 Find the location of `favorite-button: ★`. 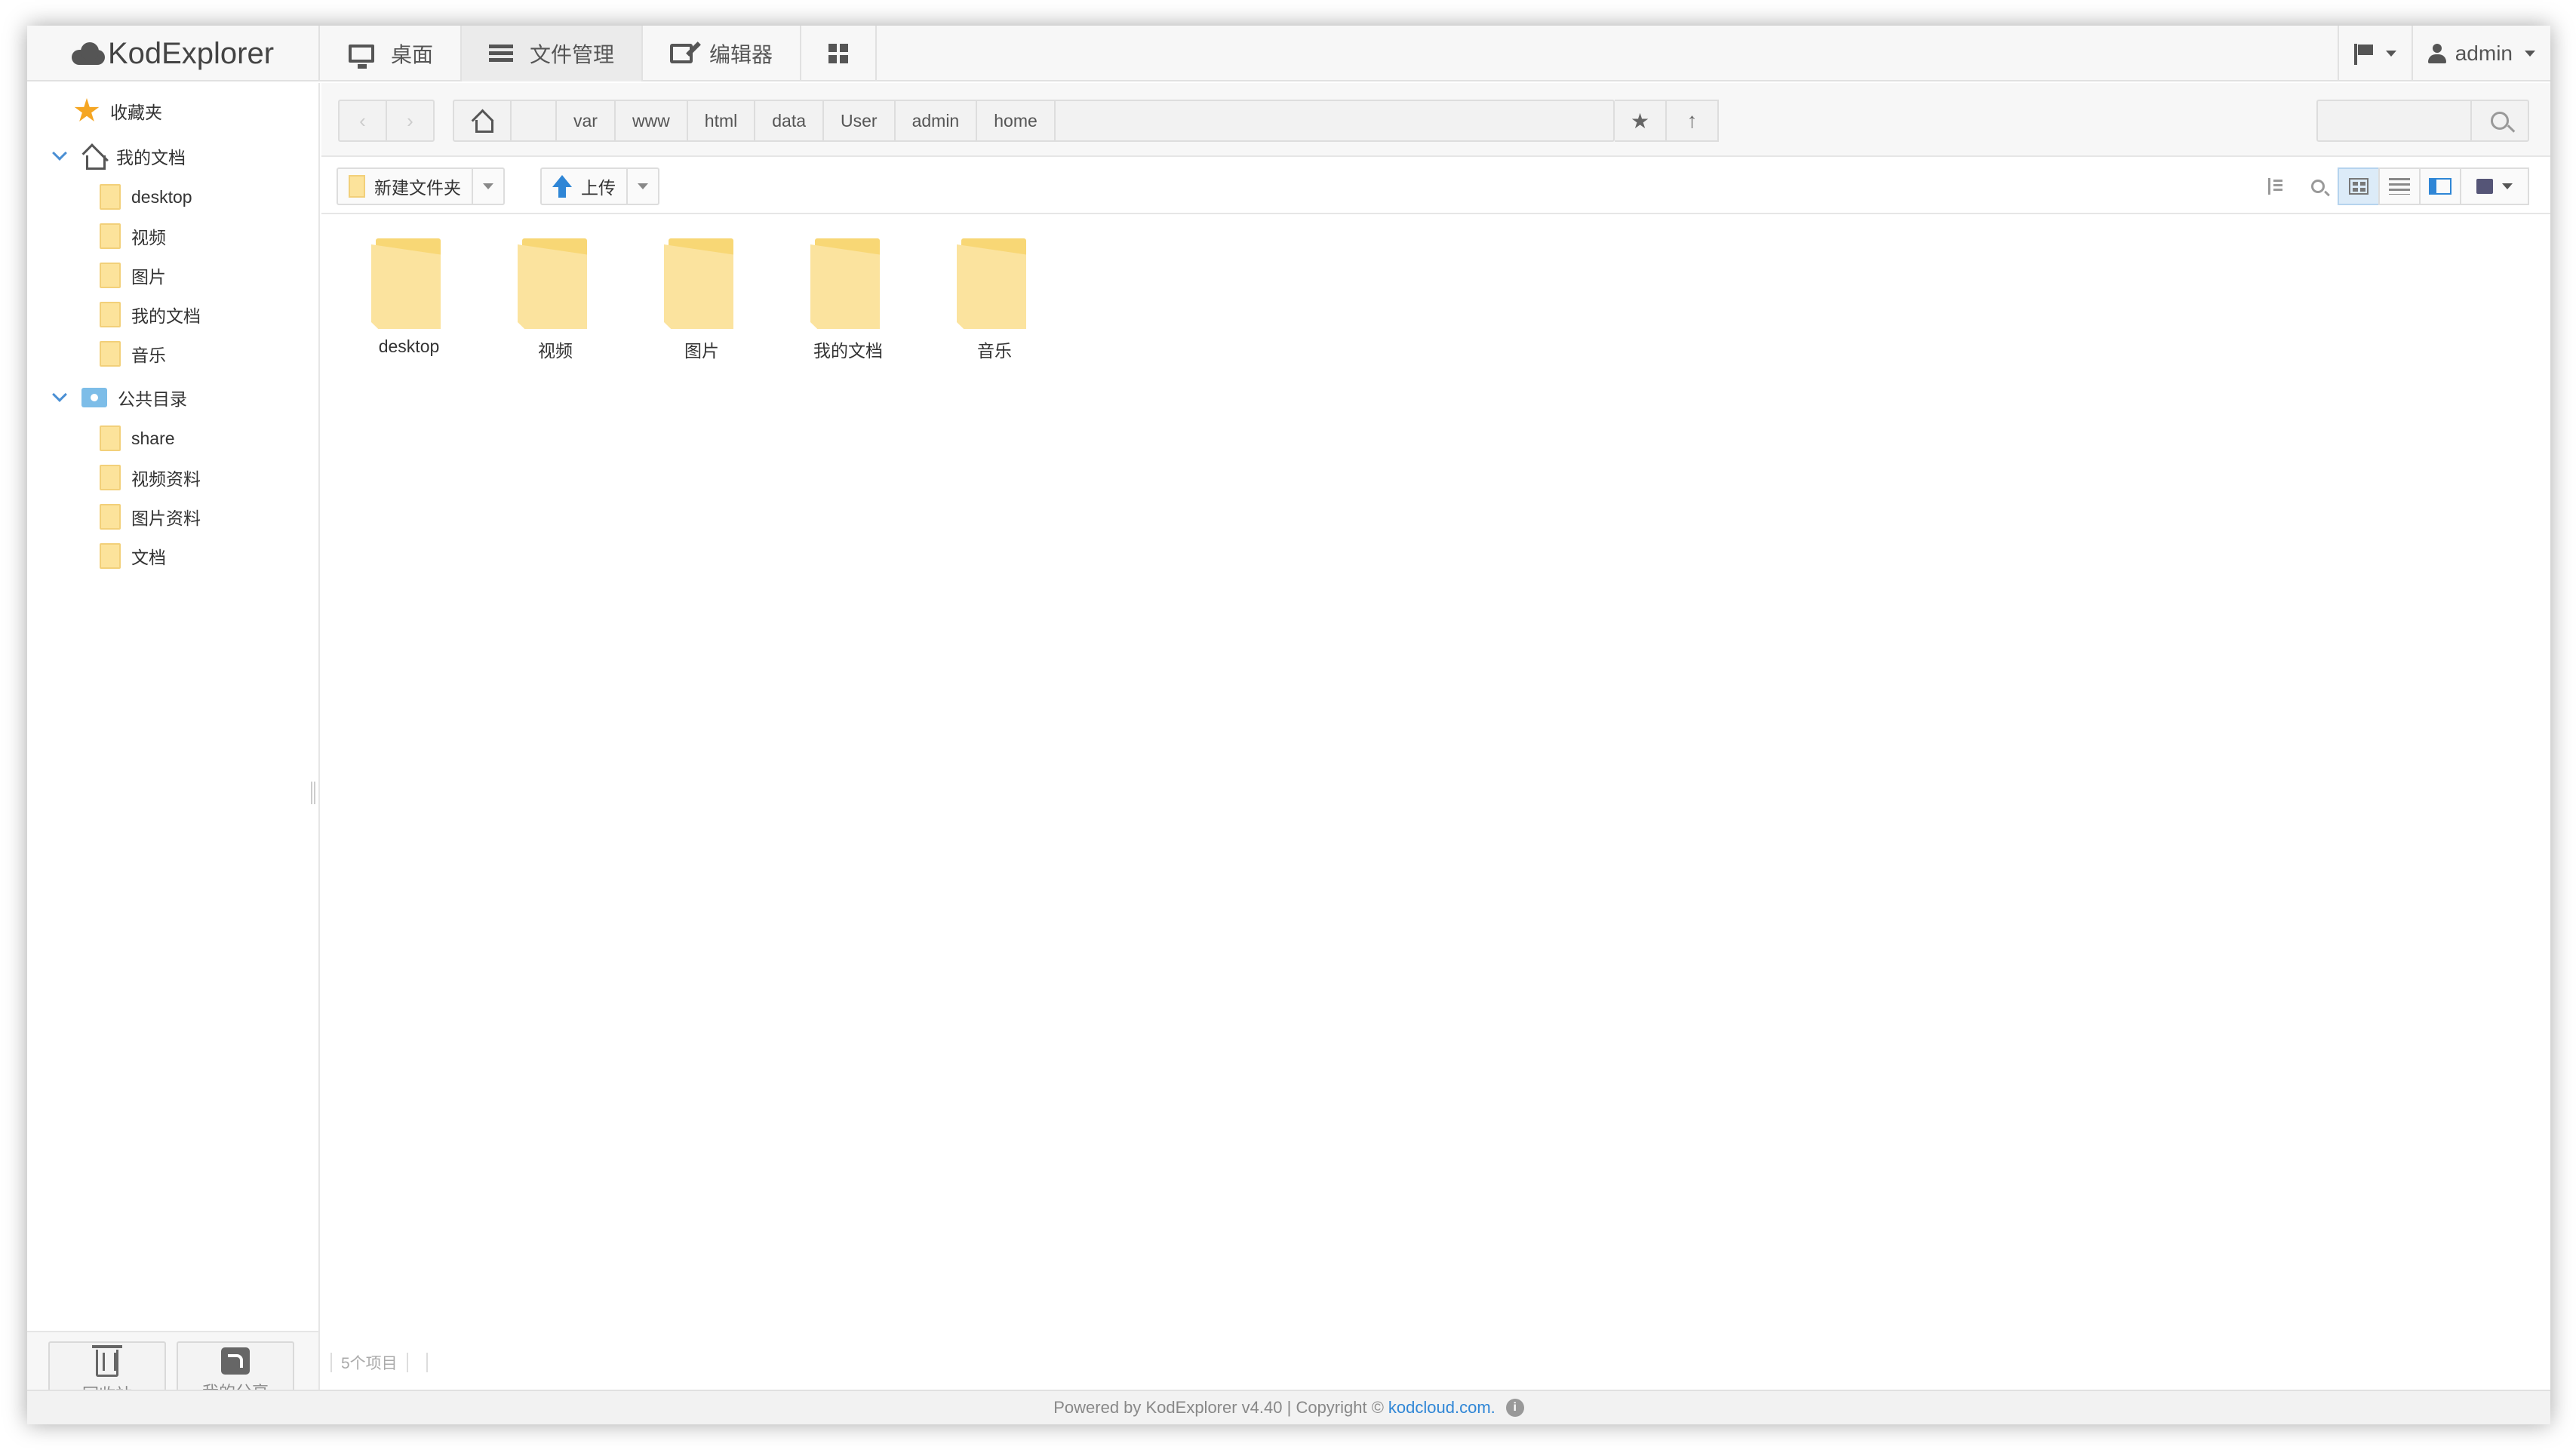

favorite-button: ★ is located at coordinates (1641, 121).